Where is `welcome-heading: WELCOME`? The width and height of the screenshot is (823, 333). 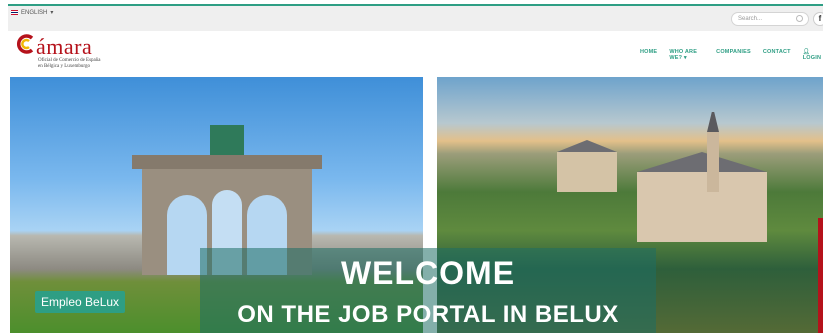 welcome-heading: WELCOME is located at coordinates (428, 273).